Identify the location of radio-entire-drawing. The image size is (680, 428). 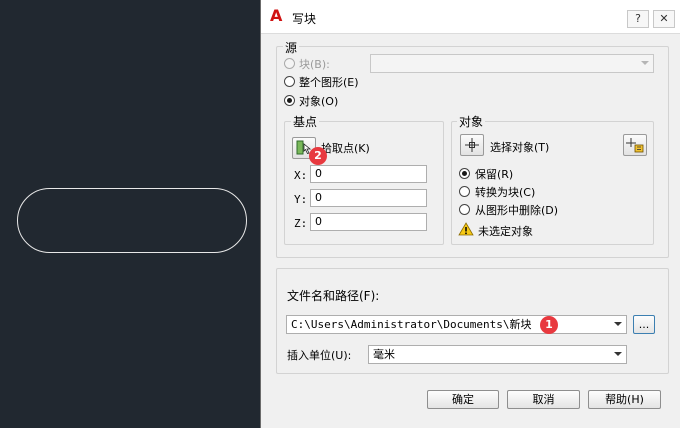
(289, 81).